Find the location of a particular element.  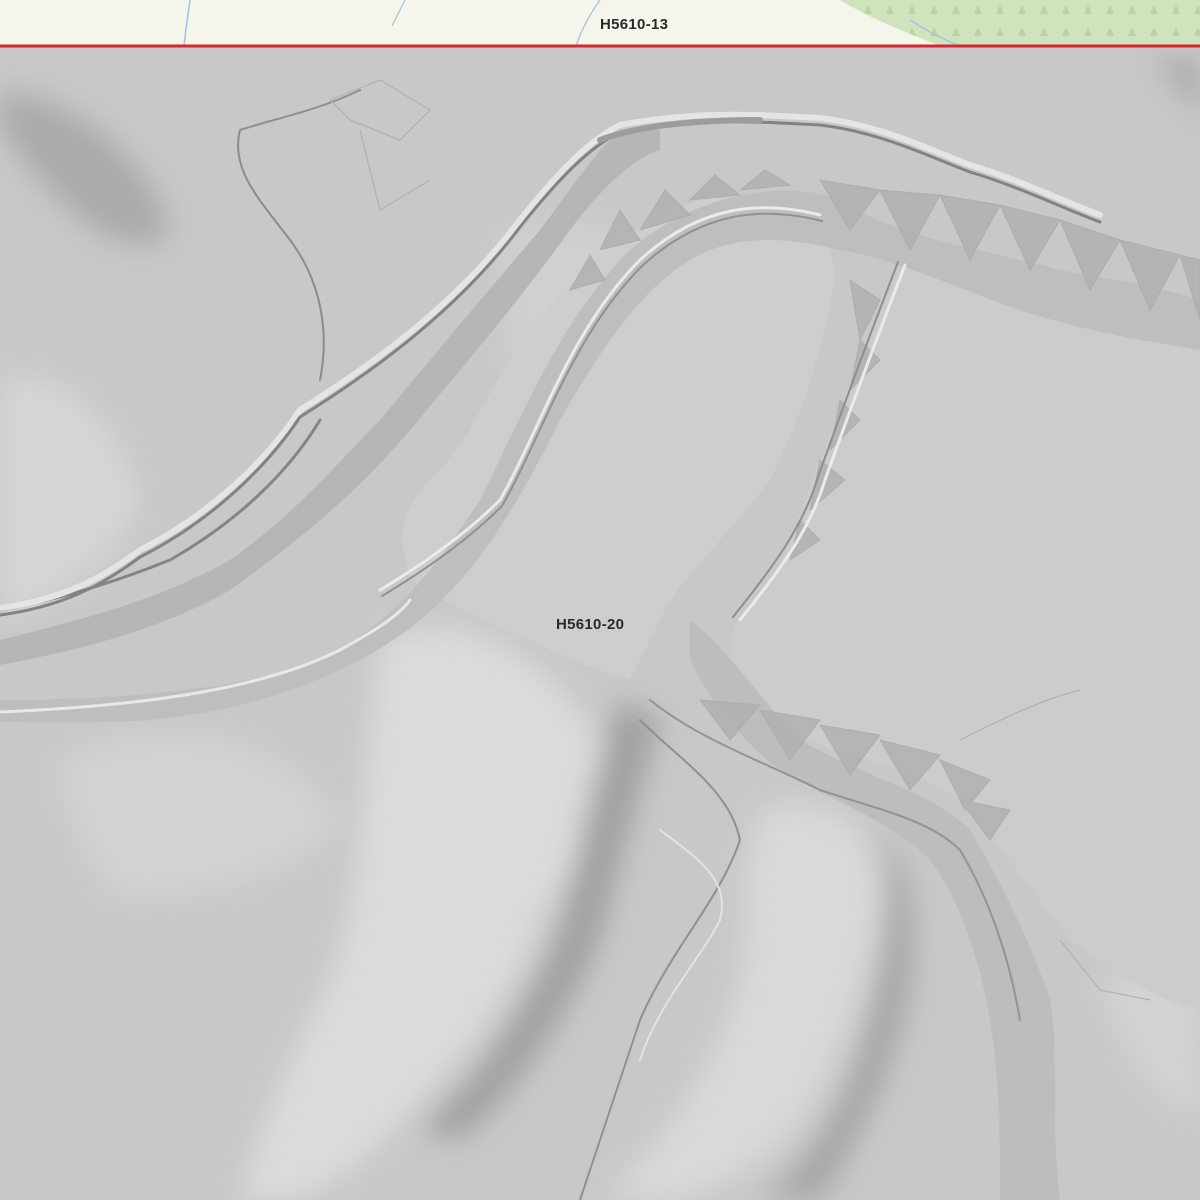

current-sheet-label: H5610-20 is located at coordinates (590, 624).